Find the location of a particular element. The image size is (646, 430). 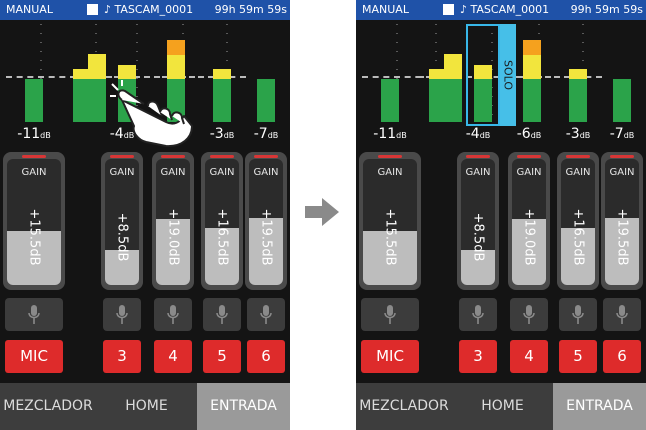

level-value: -3 is located at coordinates (572, 134).